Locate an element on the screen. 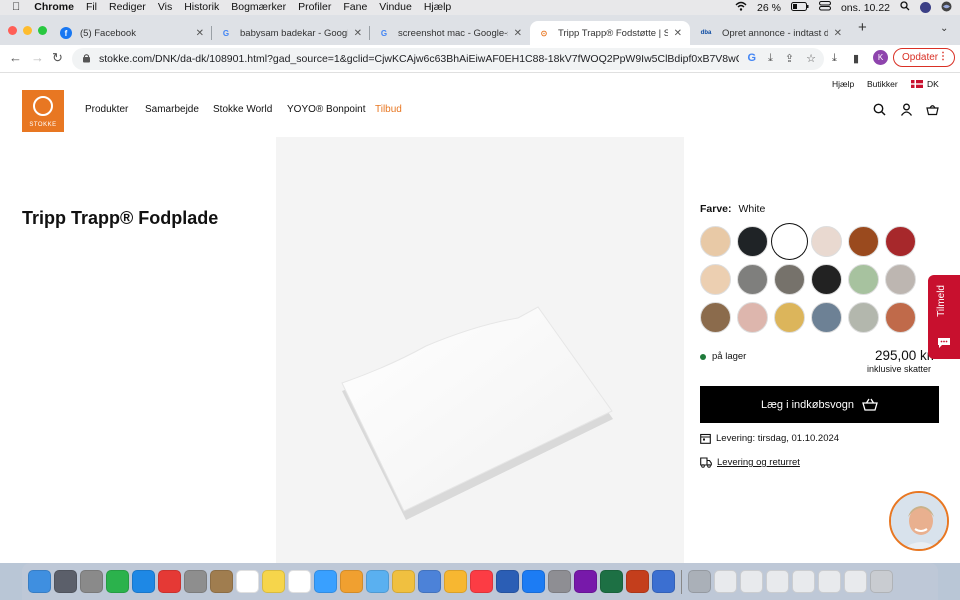 The height and width of the screenshot is (600, 960). tab-search-chevron-icon: ⌄ is located at coordinates (944, 28).